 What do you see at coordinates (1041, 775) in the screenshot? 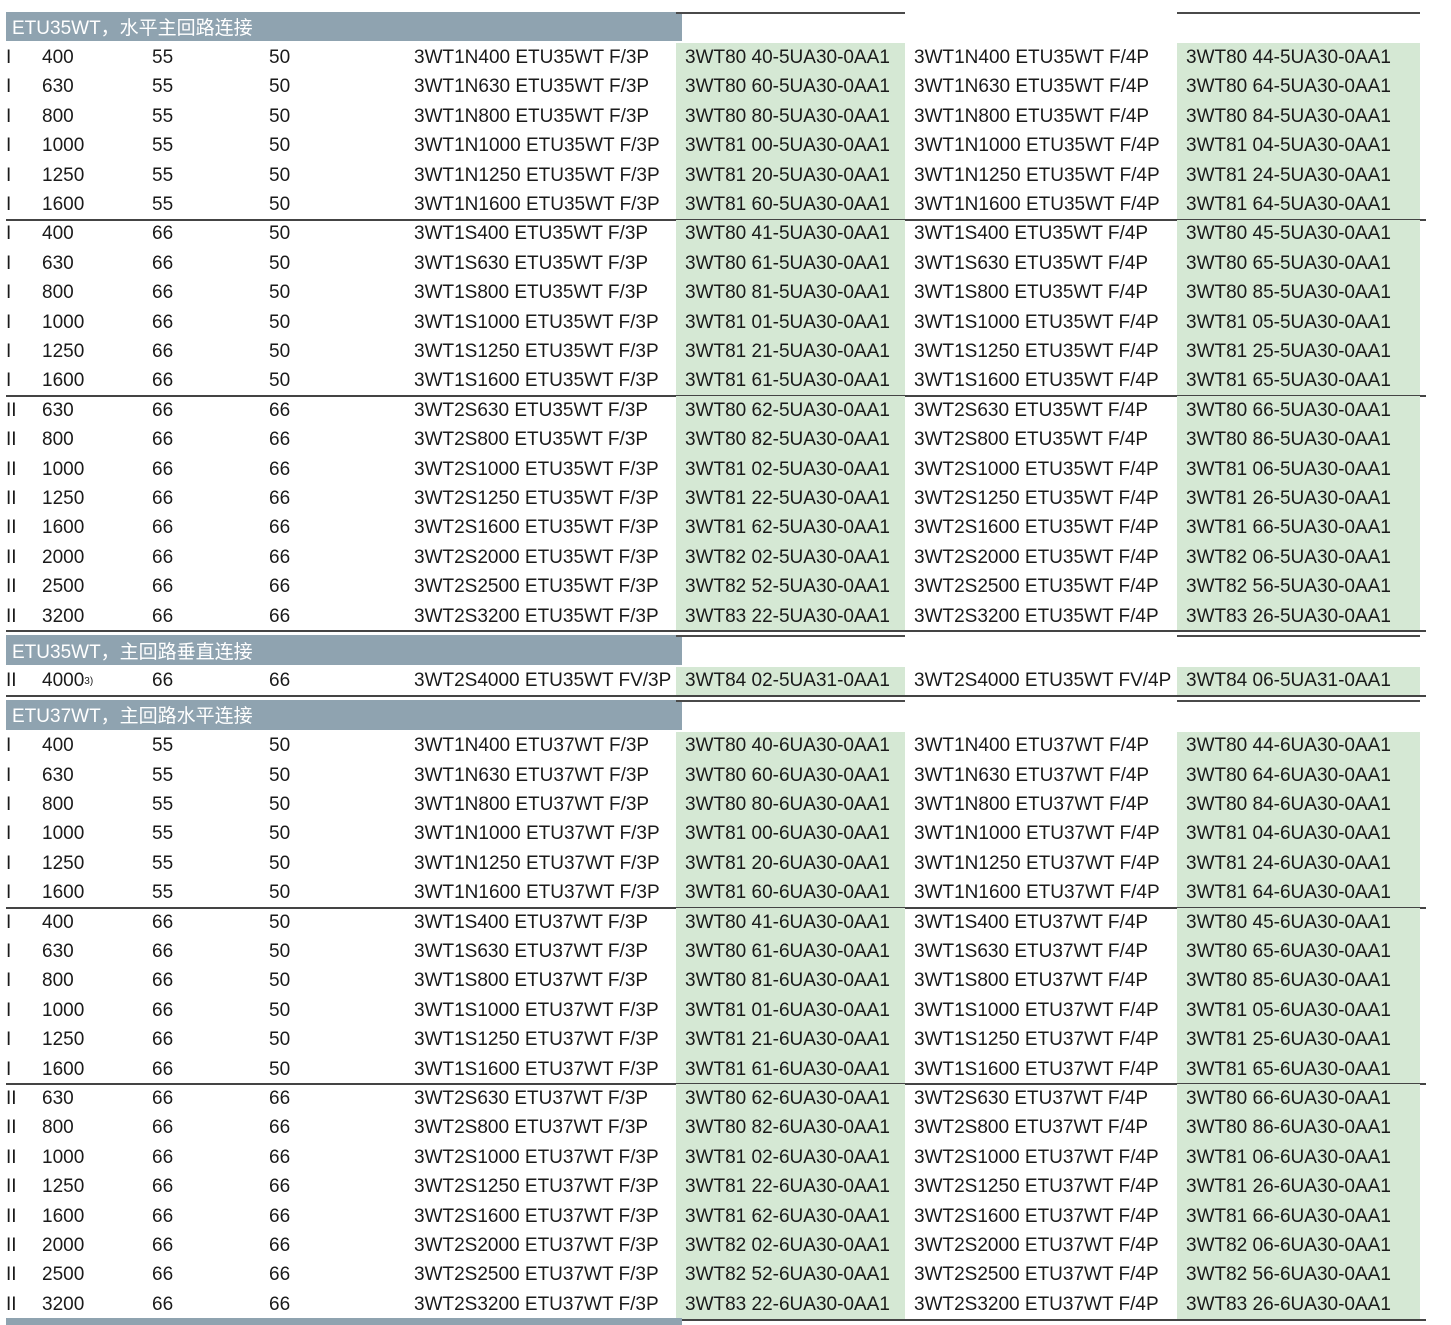
I see `model-4p-cell: 3WT1N630 ETU37WT F/4P` at bounding box center [1041, 775].